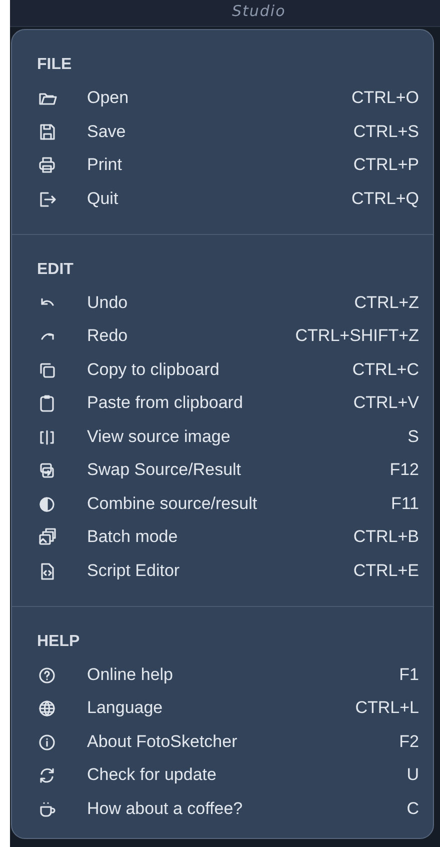 Image resolution: width=440 pixels, height=847 pixels. Describe the element at coordinates (228, 303) in the screenshot. I see `menu-item: Undo CTRL+Z` at that location.